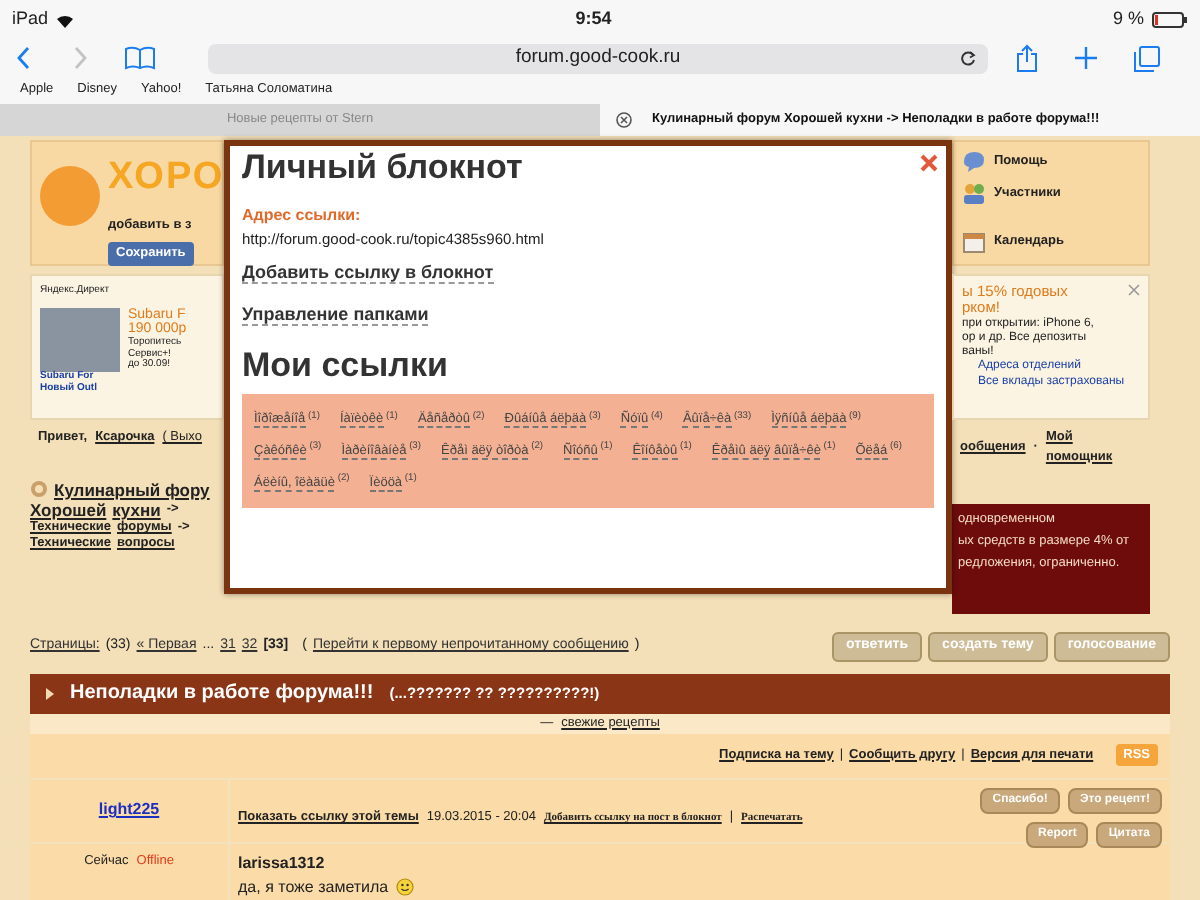 Image resolution: width=1200 pixels, height=900 pixels. Describe the element at coordinates (1128, 19) in the screenshot. I see `battery-percent: 9 %` at that location.